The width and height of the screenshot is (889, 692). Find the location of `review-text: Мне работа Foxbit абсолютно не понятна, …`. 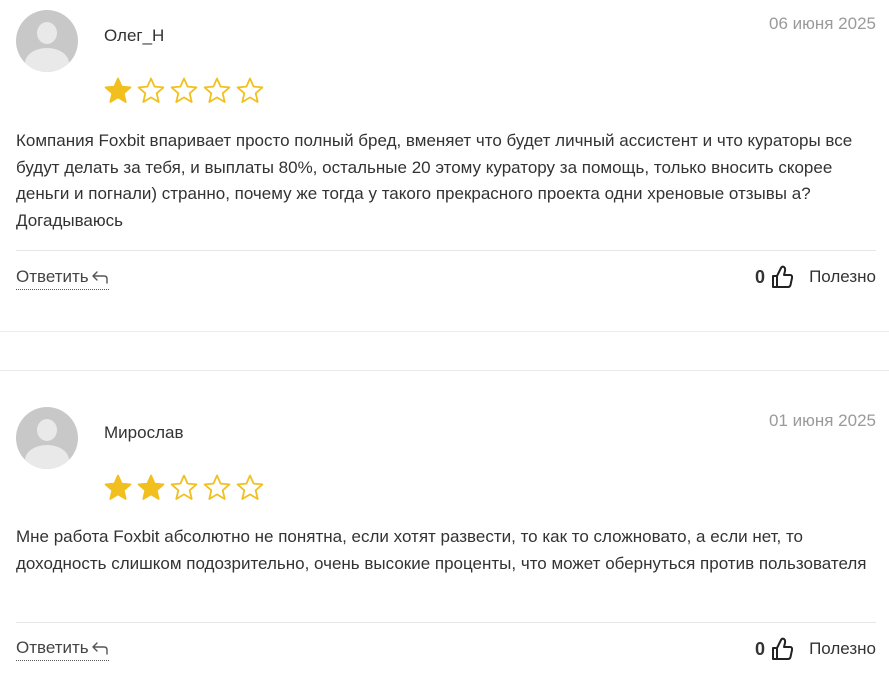

review-text: Мне работа Foxbit абсолютно не понятна, … is located at coordinates (441, 550).